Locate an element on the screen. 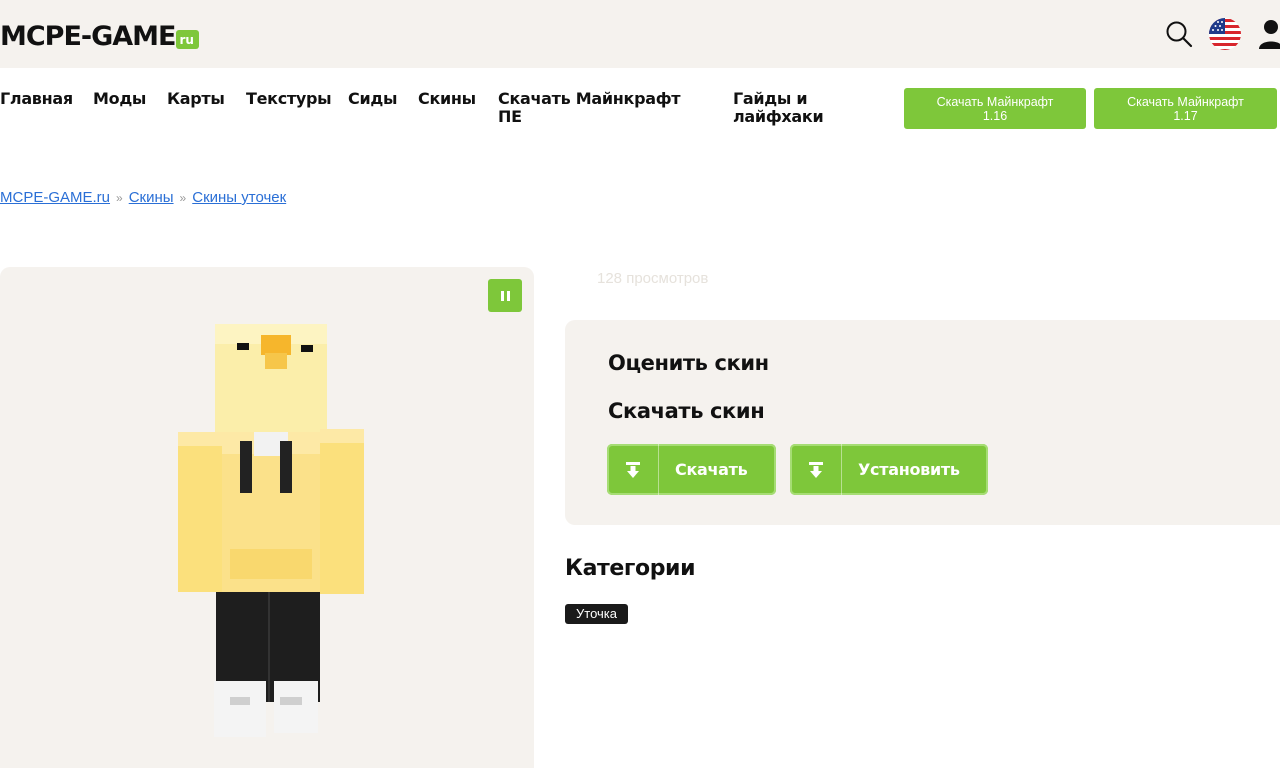 This screenshot has height=768, width=1280. download-label: Скачать is located at coordinates (711, 469).